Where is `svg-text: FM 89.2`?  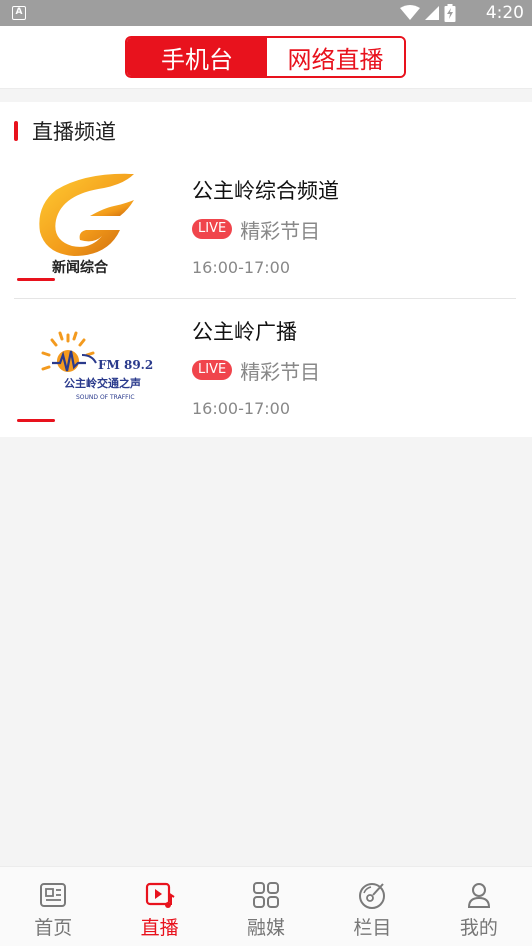 svg-text: FM 89.2 is located at coordinates (125, 365).